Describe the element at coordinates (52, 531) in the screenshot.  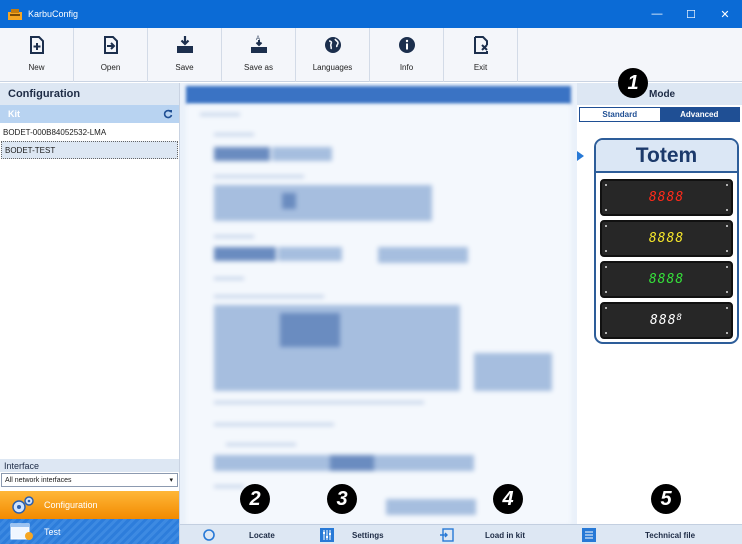
I see `nav-test-label: Test` at that location.